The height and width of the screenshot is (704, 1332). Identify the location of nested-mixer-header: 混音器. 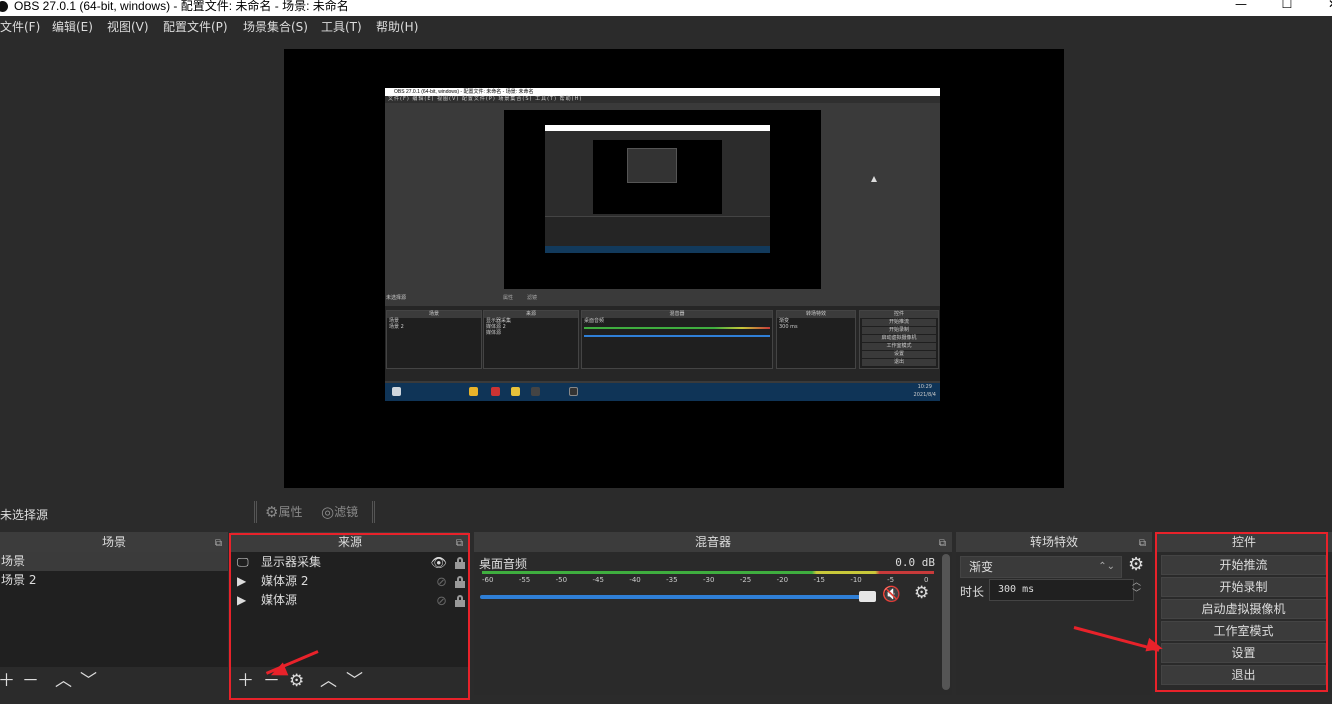
(677, 314).